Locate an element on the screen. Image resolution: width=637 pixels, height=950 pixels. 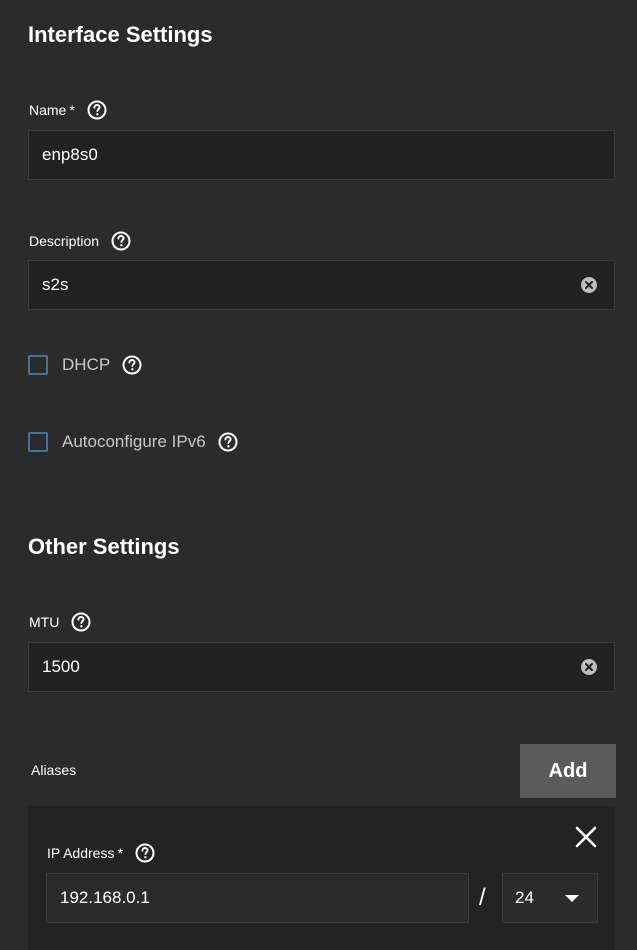
add-alias-button: Add is located at coordinates (568, 771).